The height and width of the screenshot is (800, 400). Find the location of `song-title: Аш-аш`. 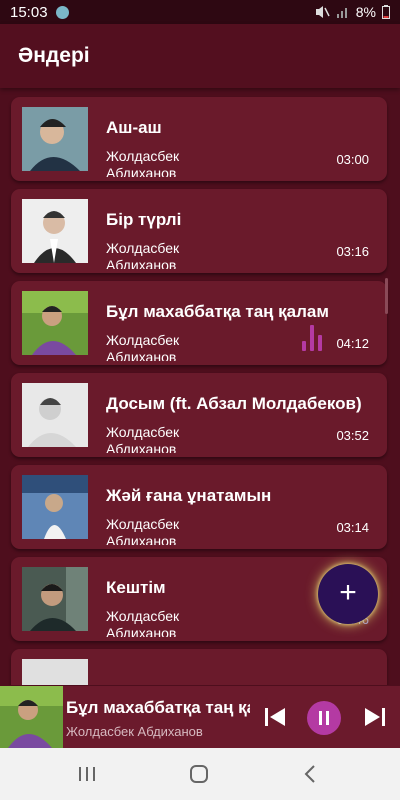

song-title: Аш-аш is located at coordinates (134, 127).